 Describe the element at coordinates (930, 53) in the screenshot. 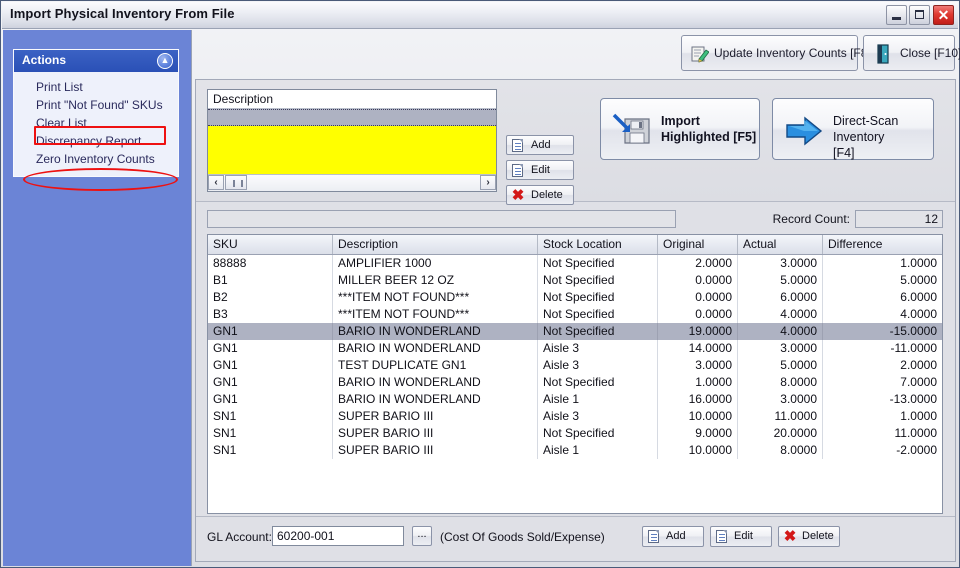

I see `close-f10-label: Close [F10]` at that location.